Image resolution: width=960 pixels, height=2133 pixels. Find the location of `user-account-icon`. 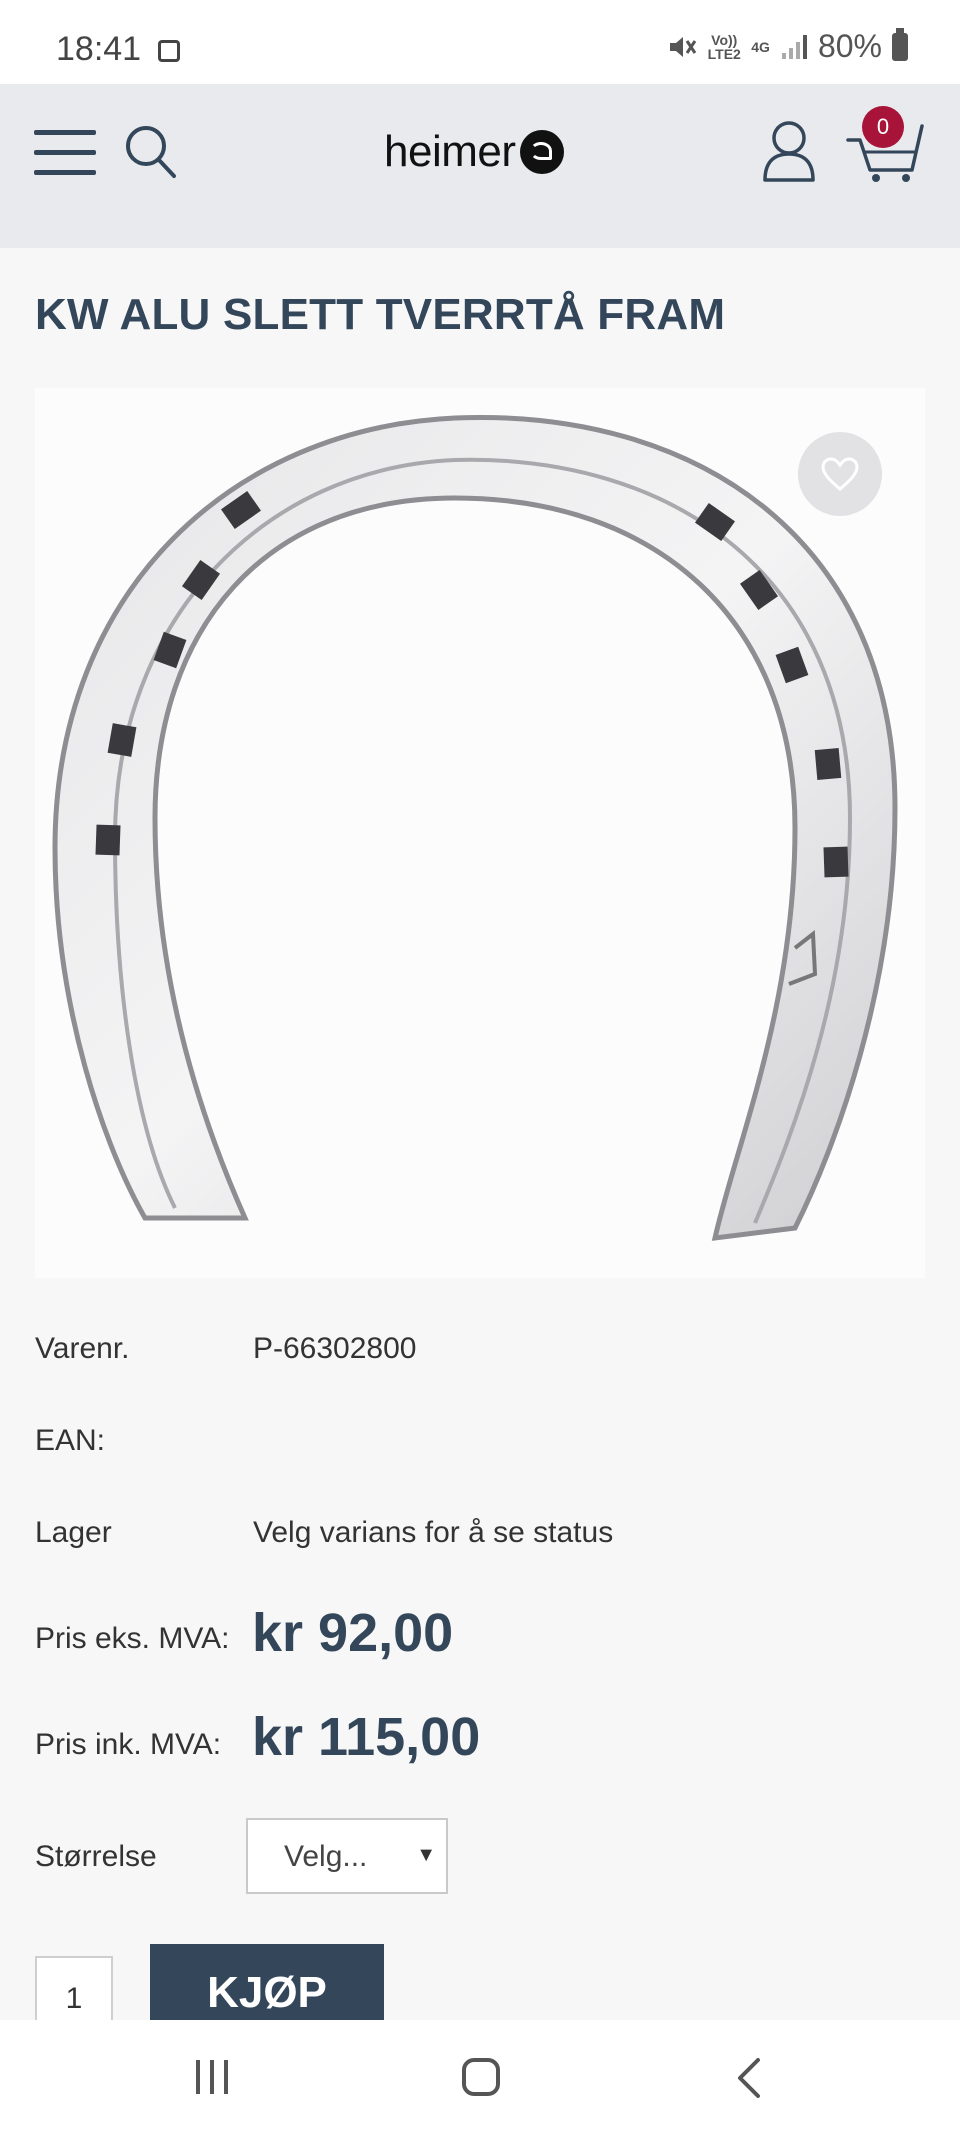

user-account-icon is located at coordinates (789, 151).